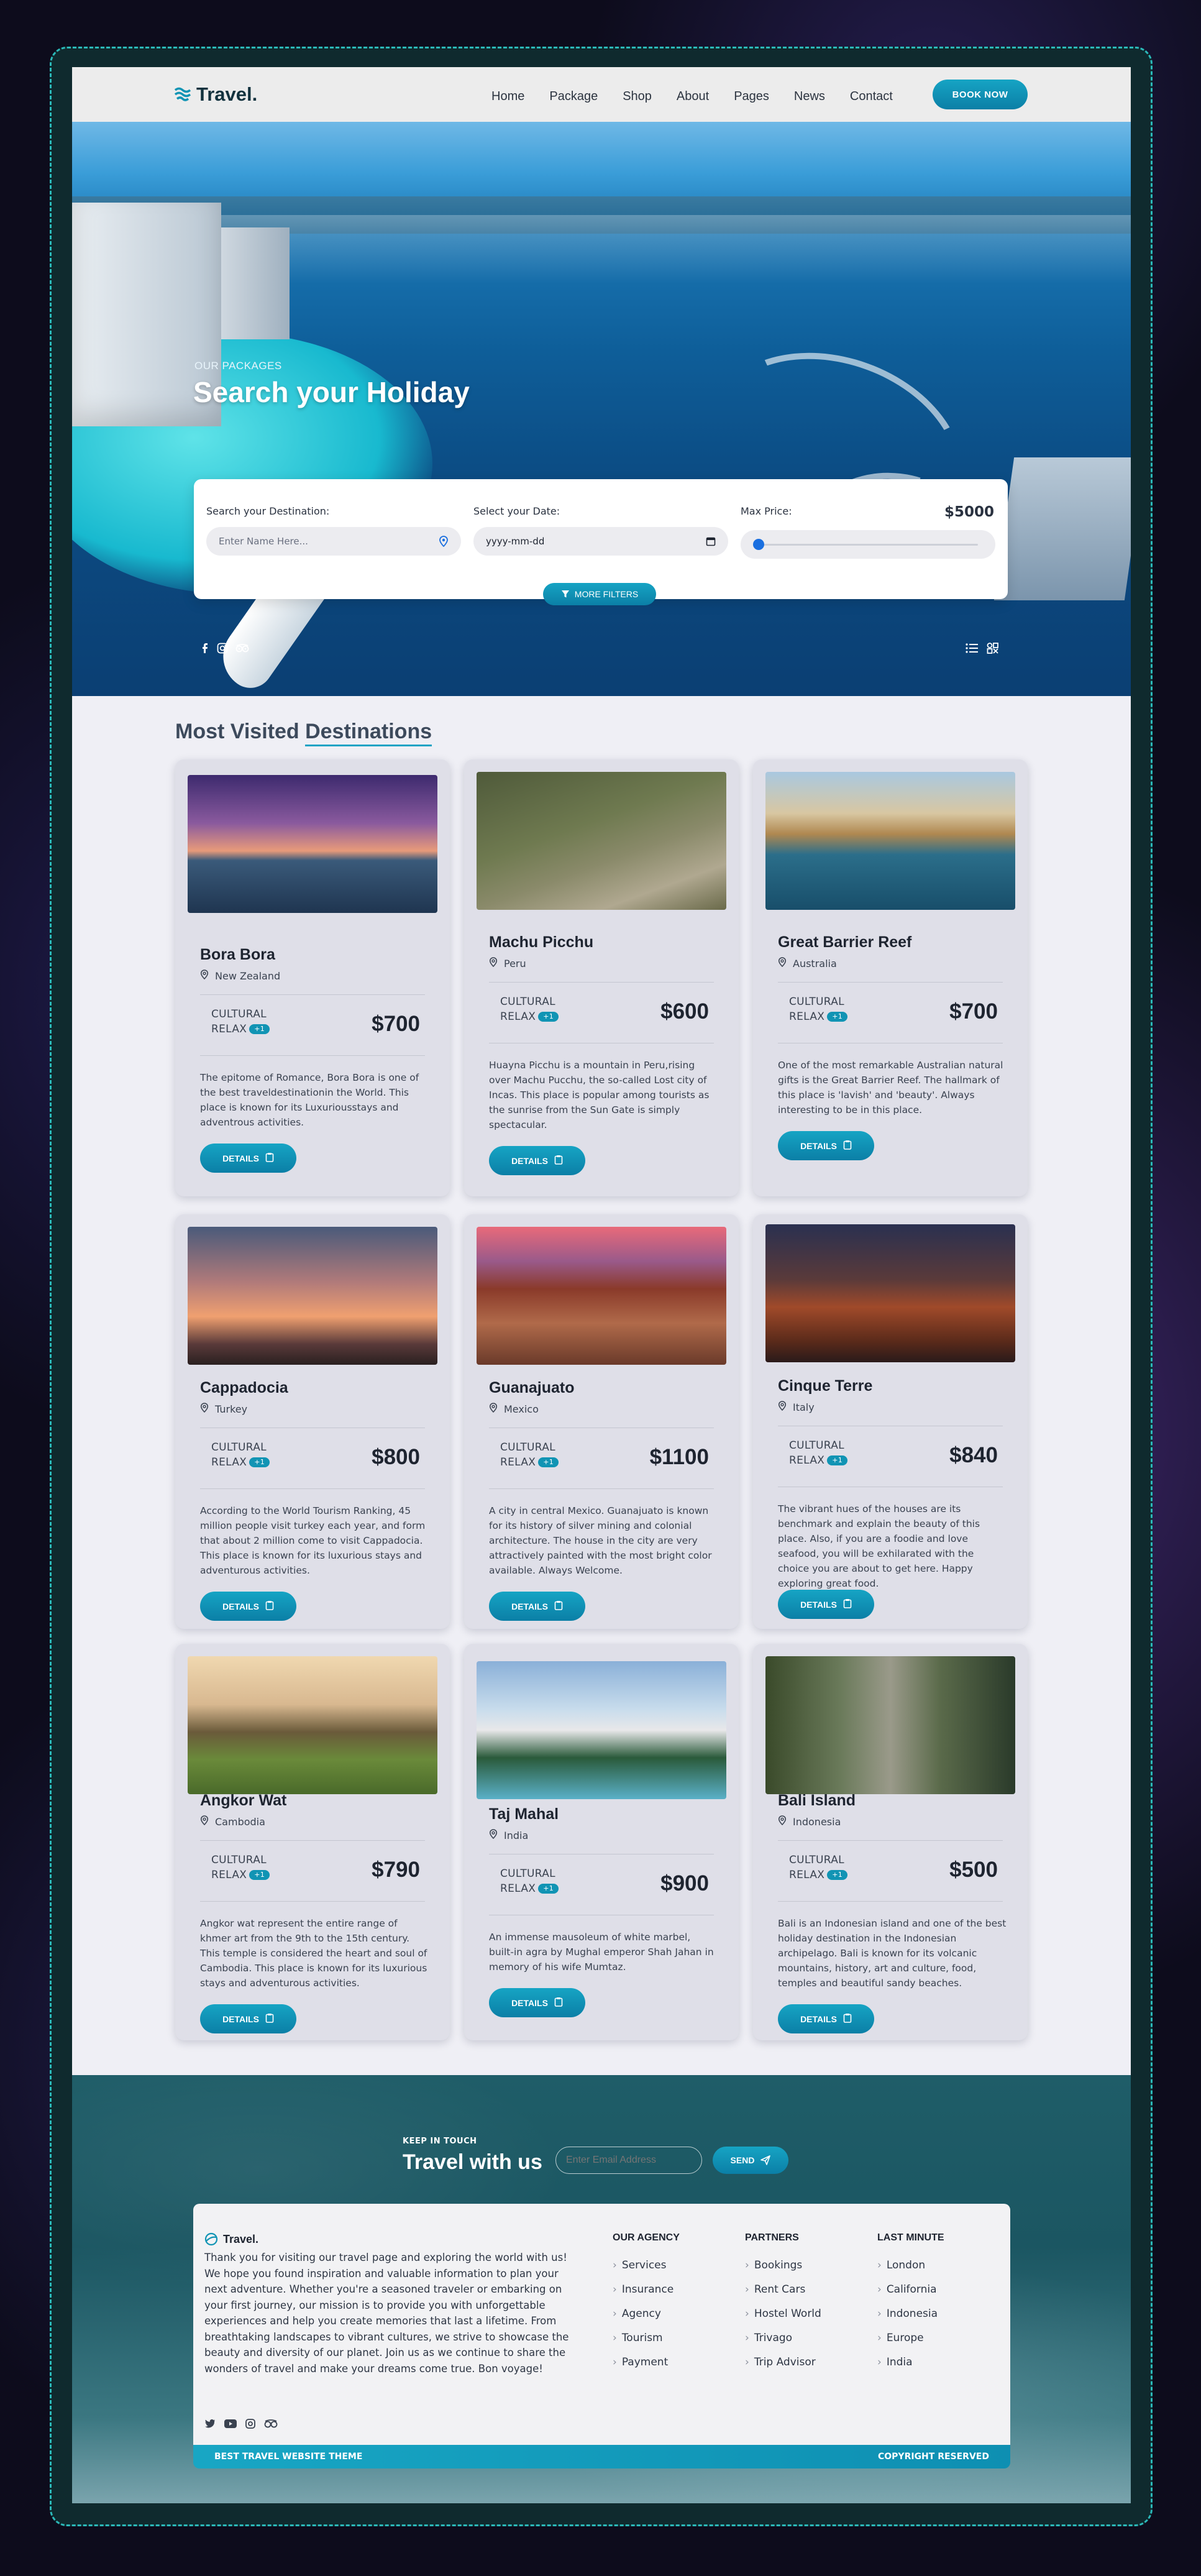 The width and height of the screenshot is (1201, 2576). I want to click on nav-pages: Pages, so click(751, 96).